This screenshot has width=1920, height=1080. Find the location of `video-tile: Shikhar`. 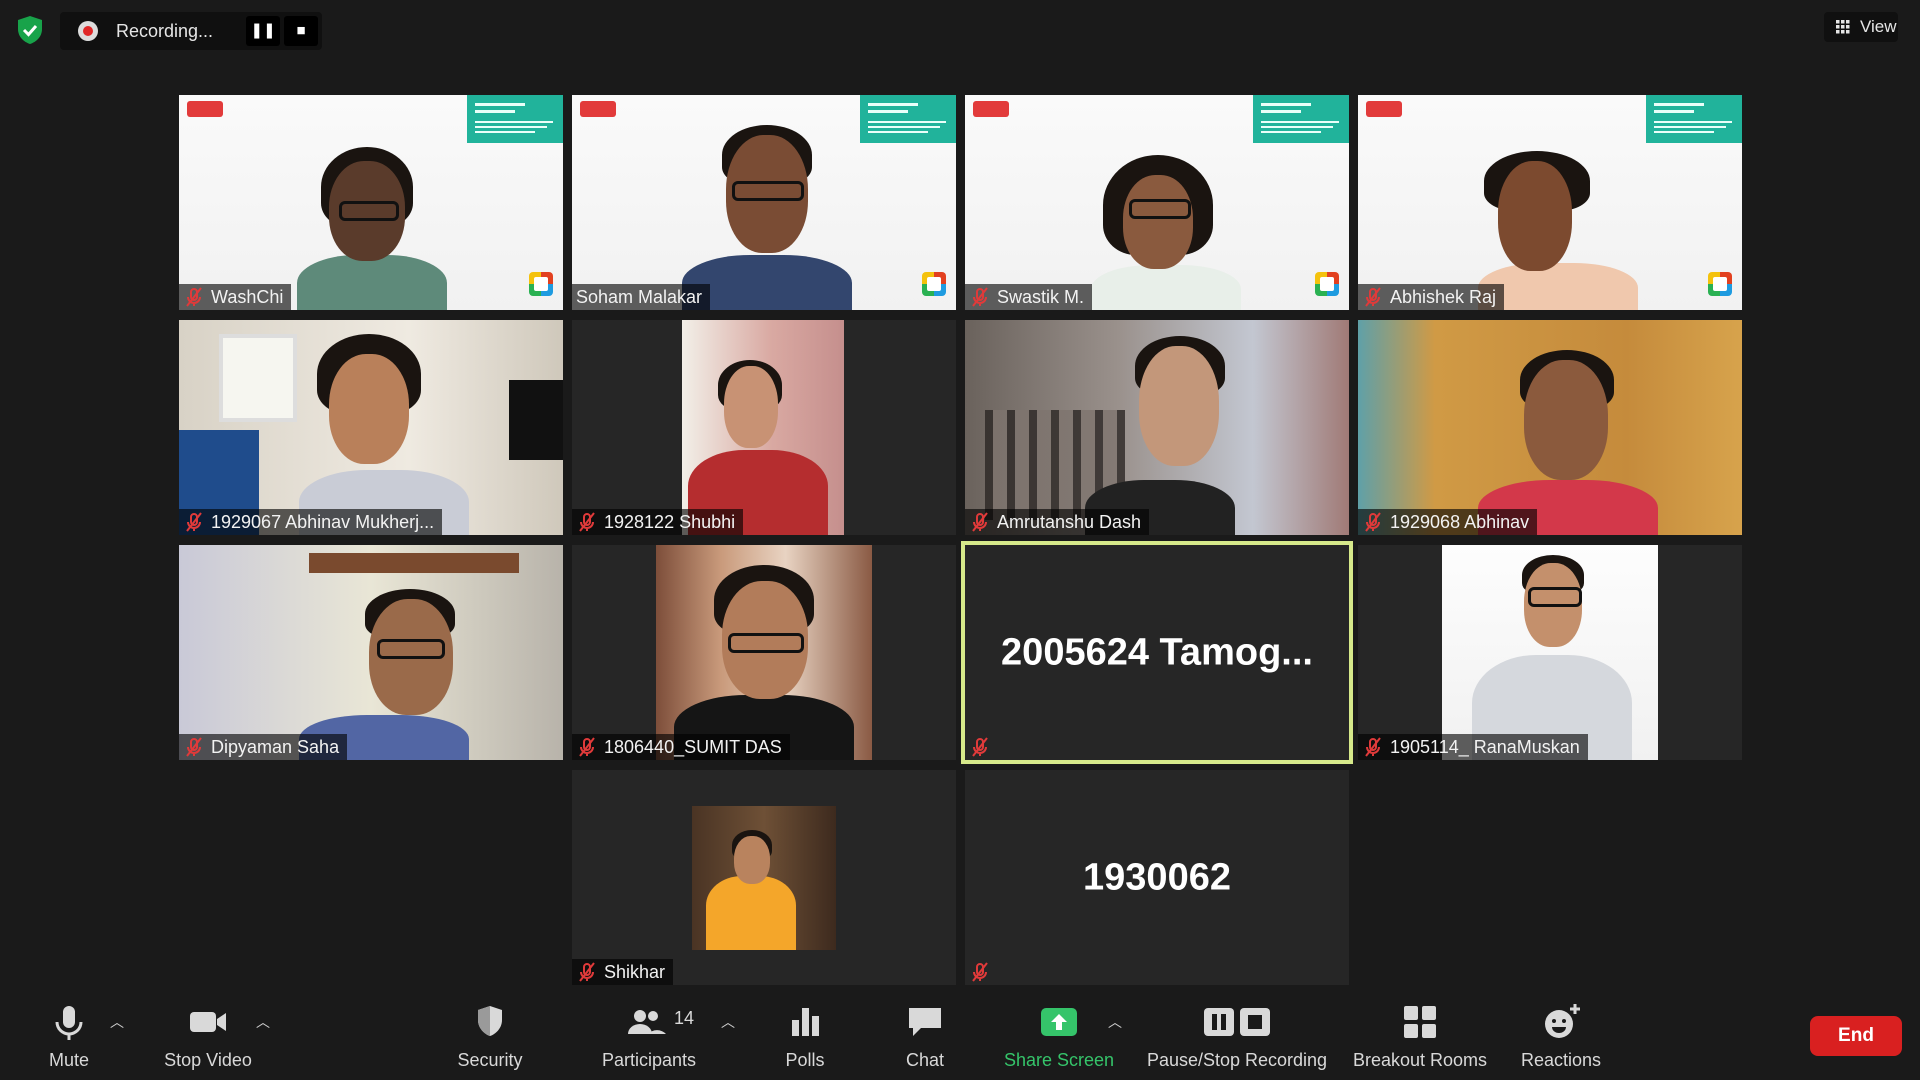

video-tile: Shikhar is located at coordinates (764, 877).